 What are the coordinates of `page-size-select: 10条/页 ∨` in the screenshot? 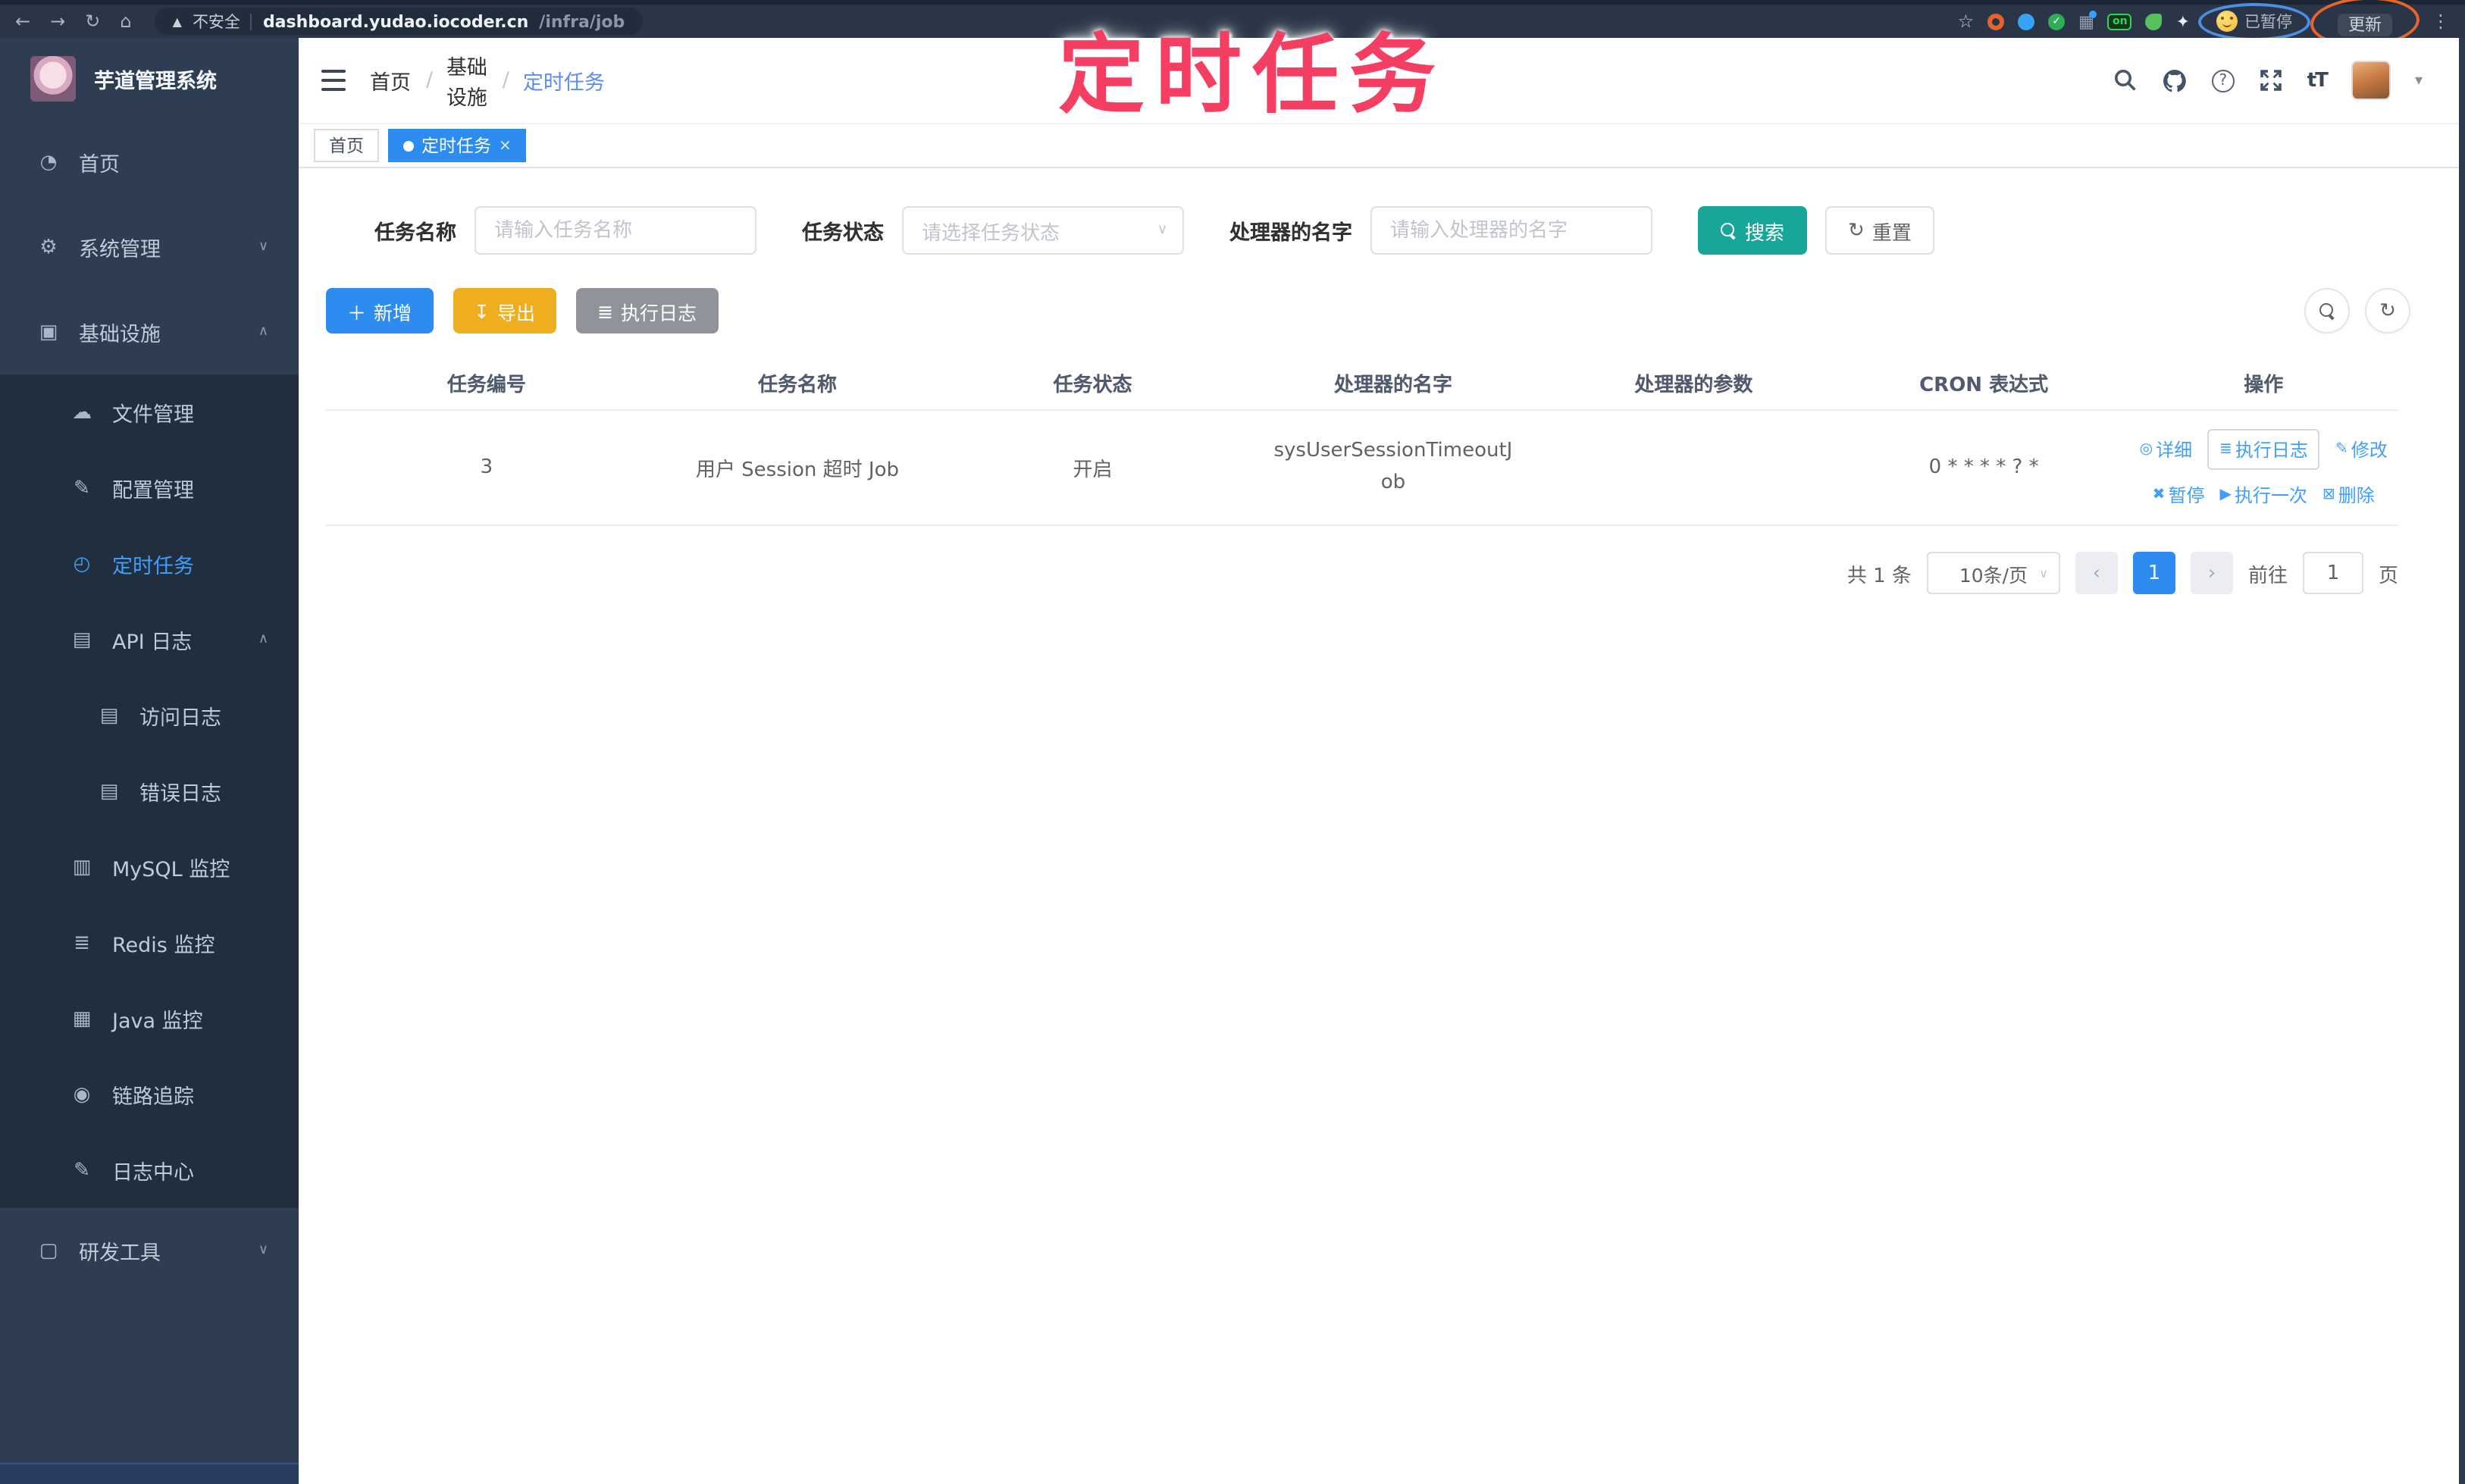 It's located at (1993, 573).